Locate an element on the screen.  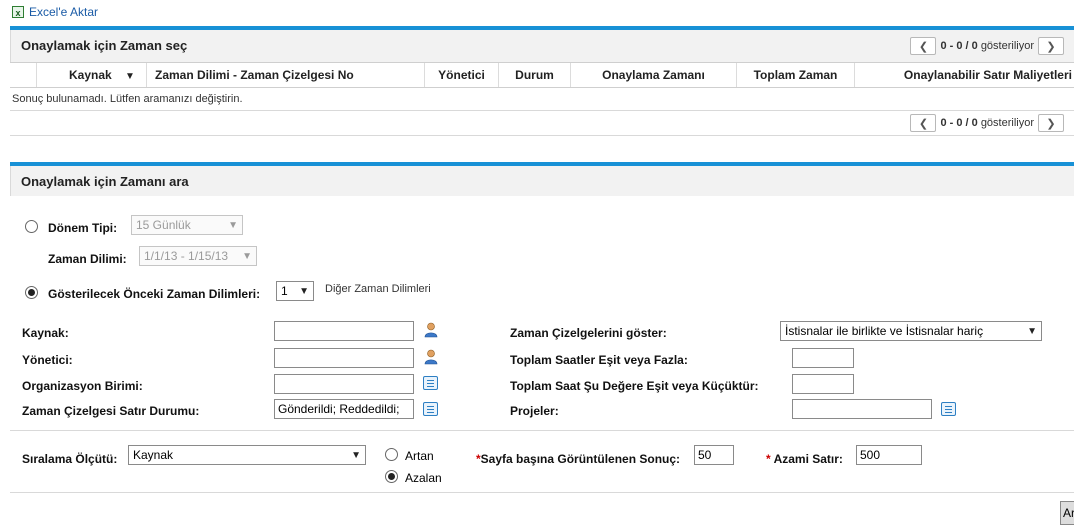
results-panel-title: Onaylamak için Zaman seç is located at coordinates (104, 45).